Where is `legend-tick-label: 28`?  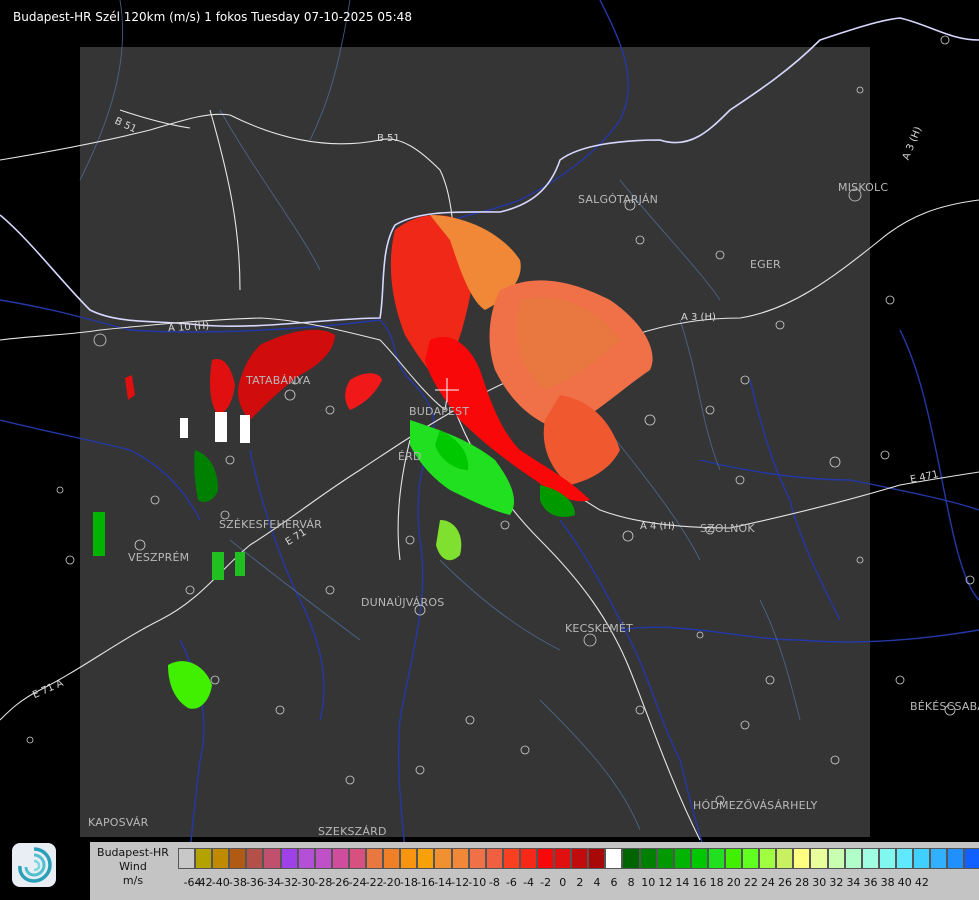
legend-tick-label: 28 is located at coordinates (802, 882).